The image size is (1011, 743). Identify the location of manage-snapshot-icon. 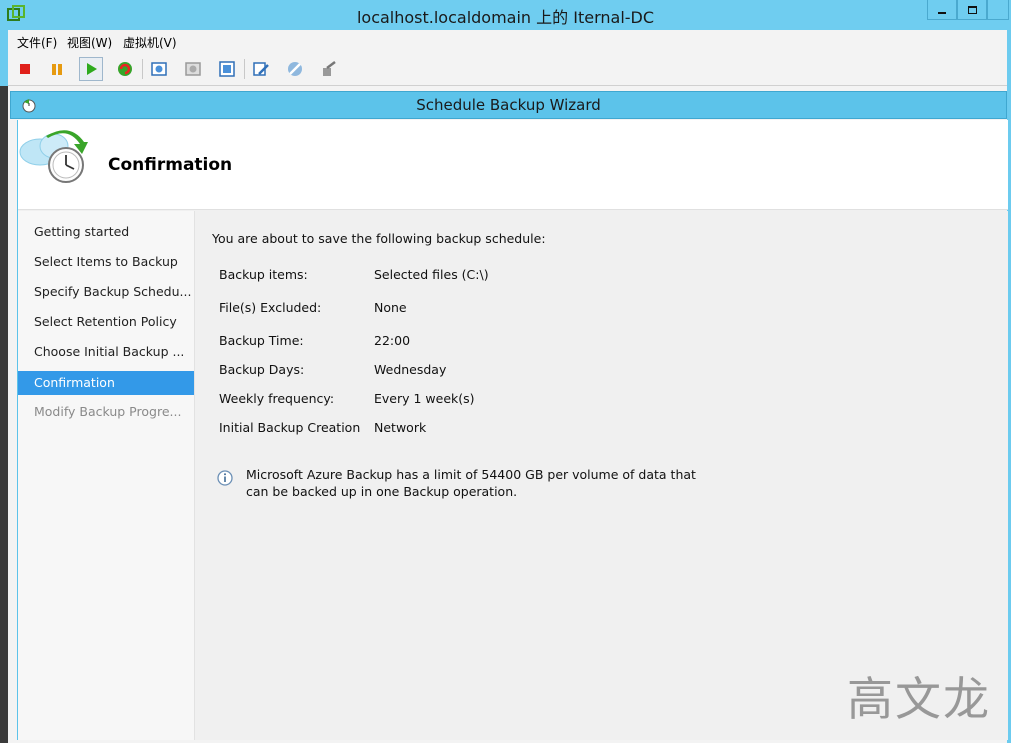
(227, 69).